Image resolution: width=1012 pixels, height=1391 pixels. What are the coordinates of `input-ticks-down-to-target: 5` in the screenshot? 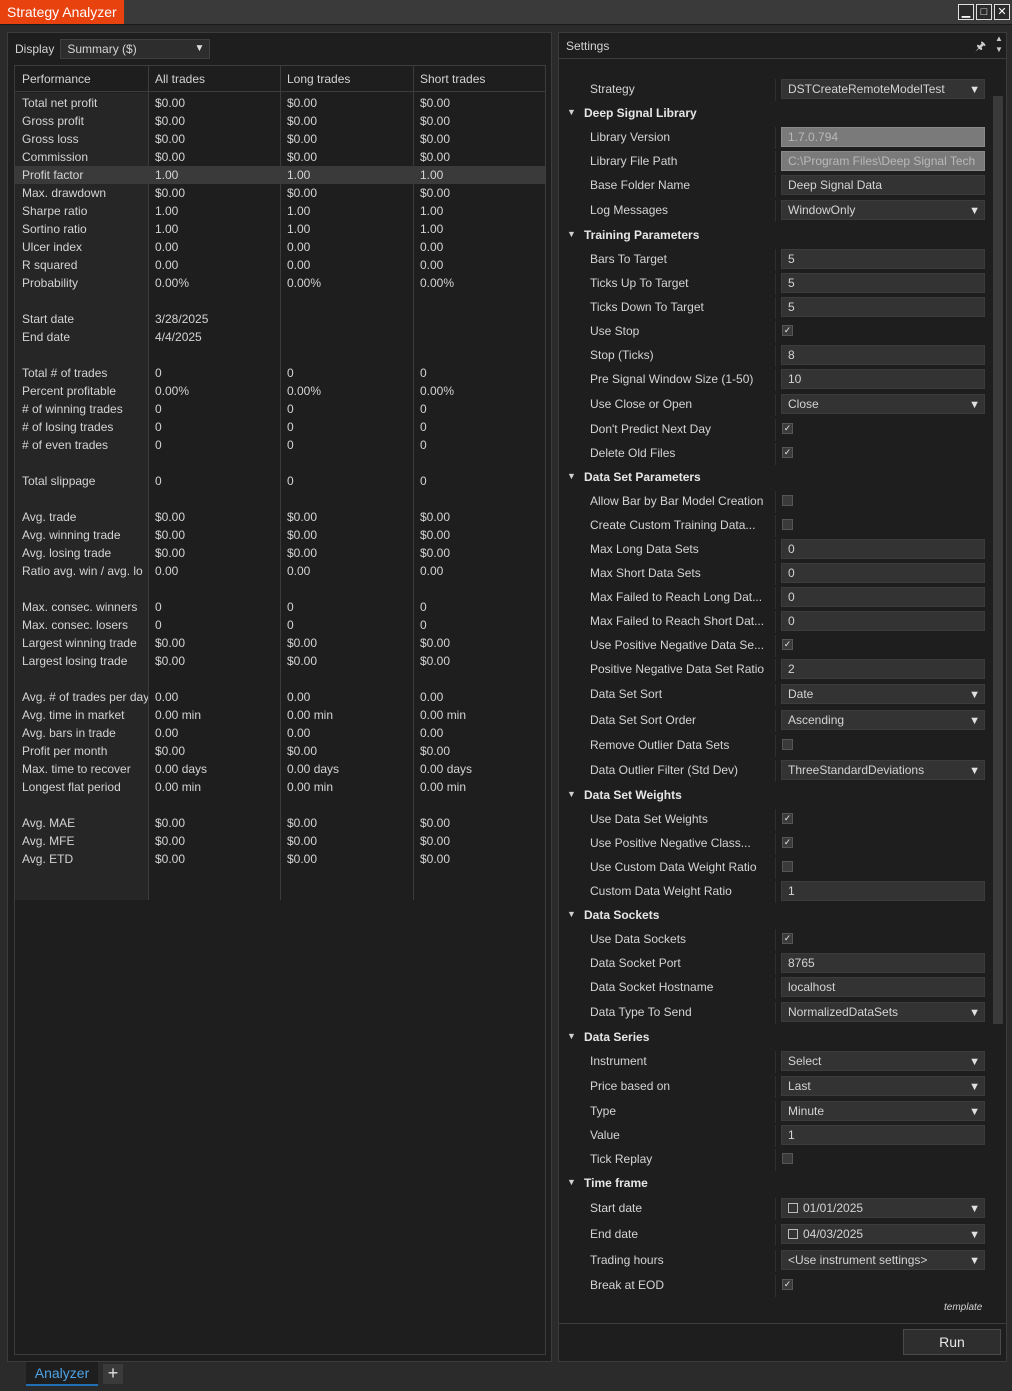 It's located at (883, 307).